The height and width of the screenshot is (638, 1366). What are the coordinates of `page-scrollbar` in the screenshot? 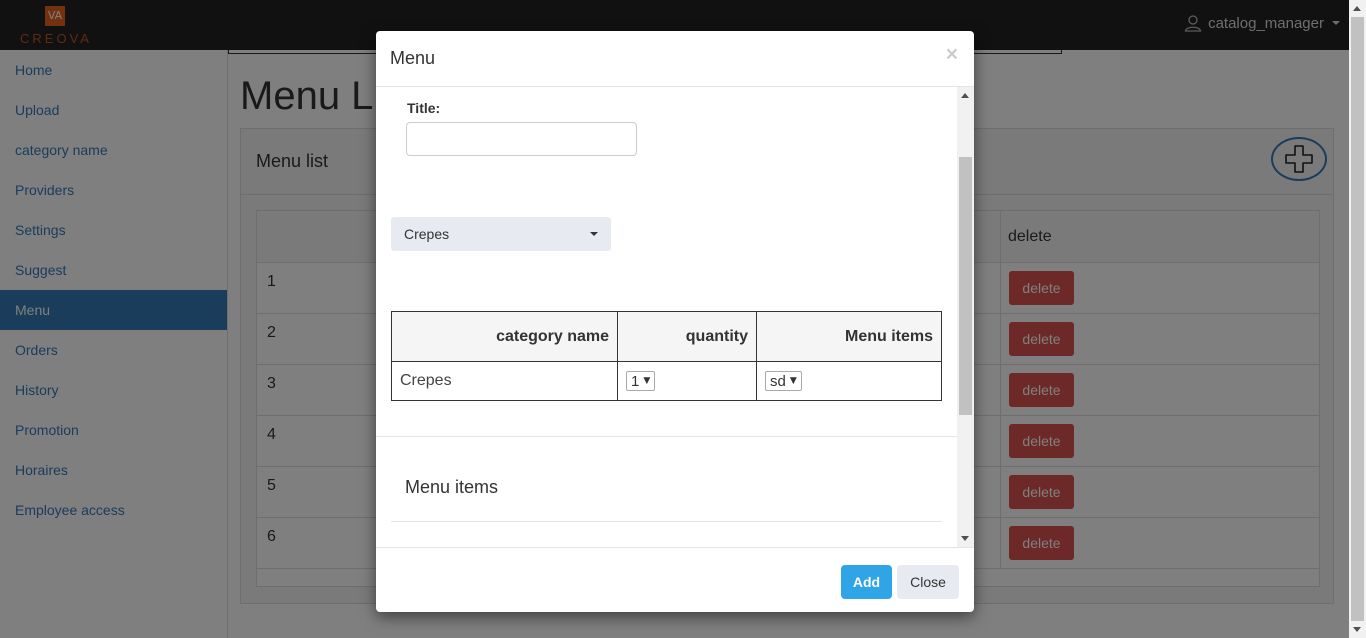 It's located at (1357, 319).